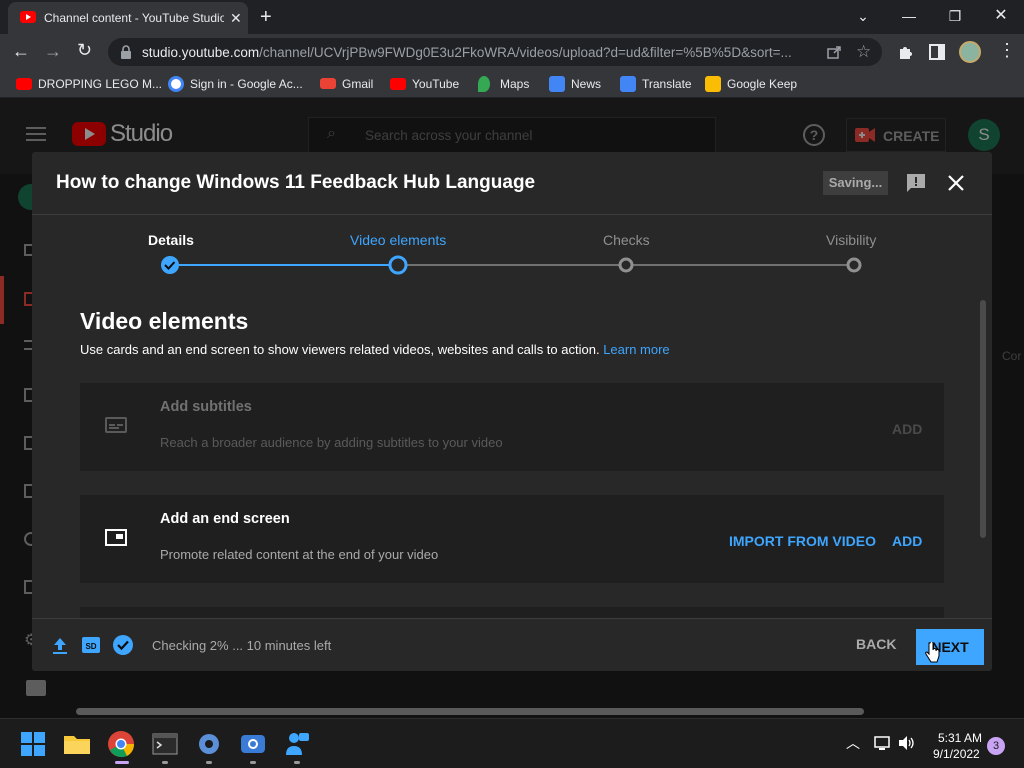 The height and width of the screenshot is (768, 1024). Describe the element at coordinates (658, 84) in the screenshot. I see `bookmark-item: Translate` at that location.